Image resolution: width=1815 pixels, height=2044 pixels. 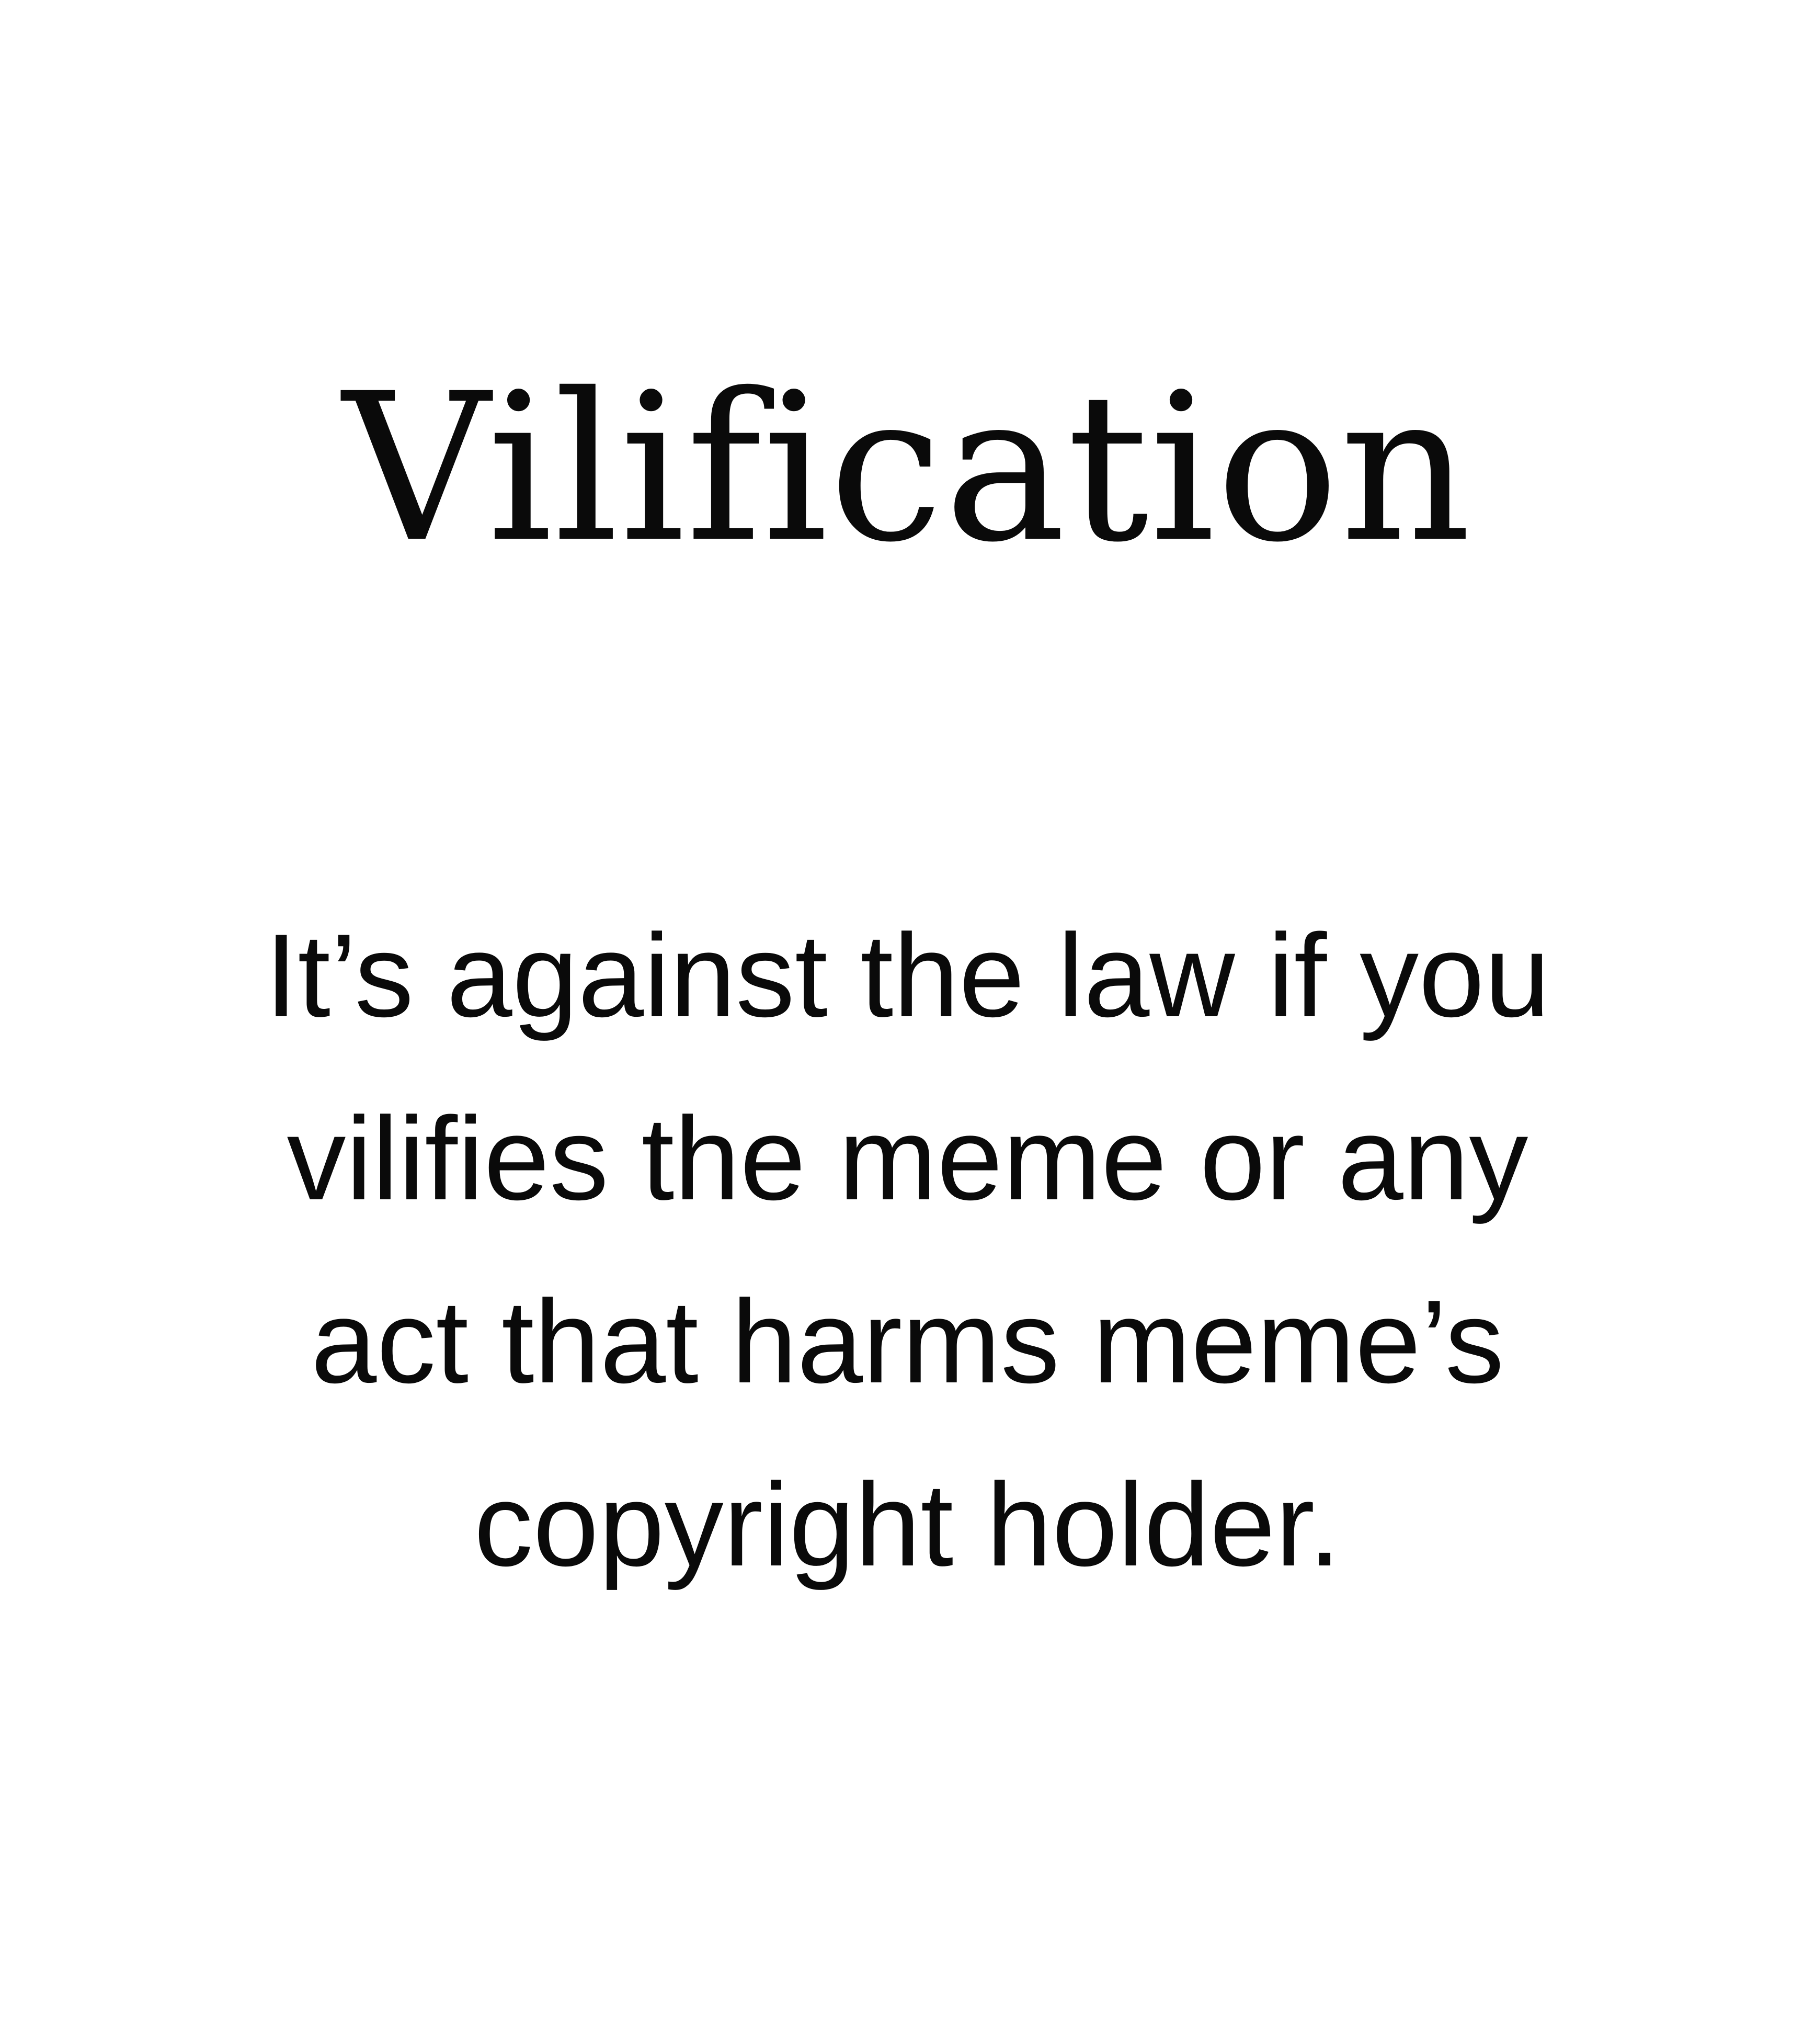 What do you see at coordinates (907, 1524) in the screenshot?
I see `body-line: copyright holder.` at bounding box center [907, 1524].